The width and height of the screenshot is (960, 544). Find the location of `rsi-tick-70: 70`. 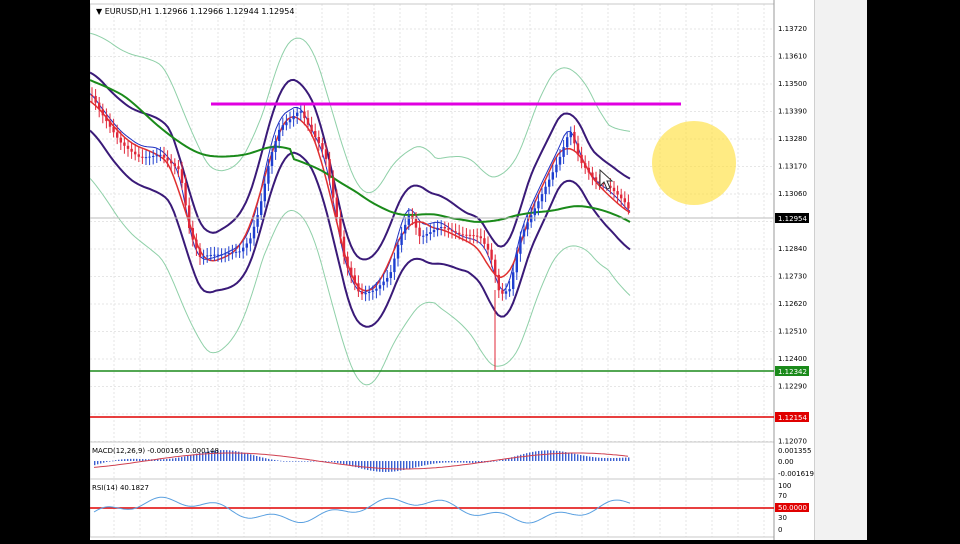

rsi-tick-70: 70 is located at coordinates (782, 496).